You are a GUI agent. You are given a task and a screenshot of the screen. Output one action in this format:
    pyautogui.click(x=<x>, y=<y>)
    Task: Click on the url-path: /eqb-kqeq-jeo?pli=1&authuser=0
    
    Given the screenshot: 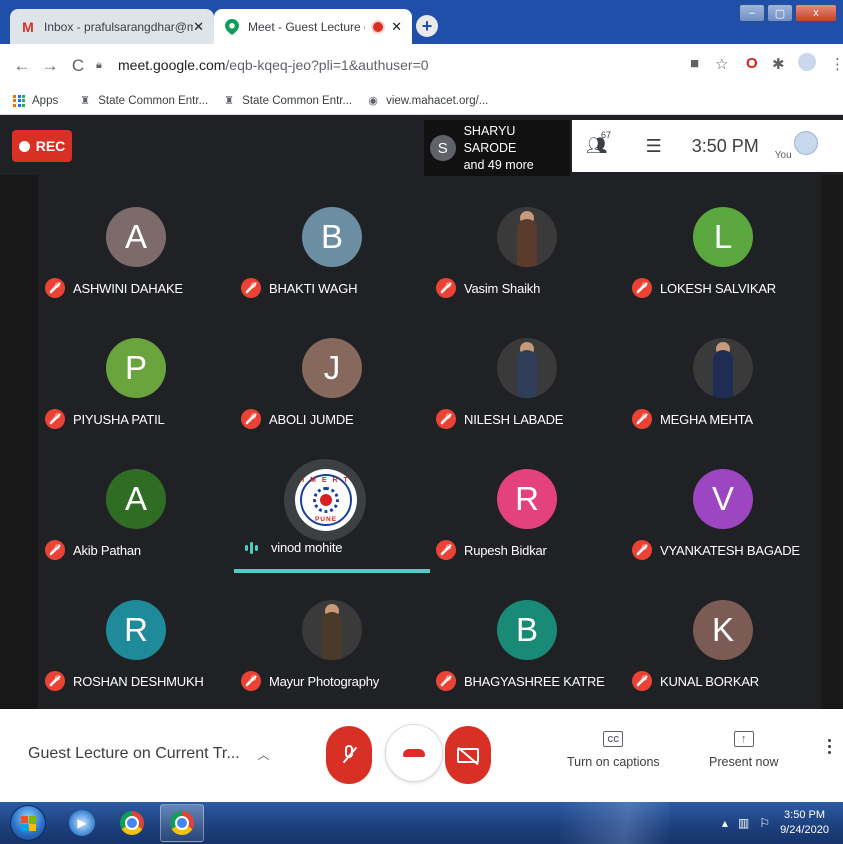 What is the action you would take?
    pyautogui.click(x=327, y=65)
    